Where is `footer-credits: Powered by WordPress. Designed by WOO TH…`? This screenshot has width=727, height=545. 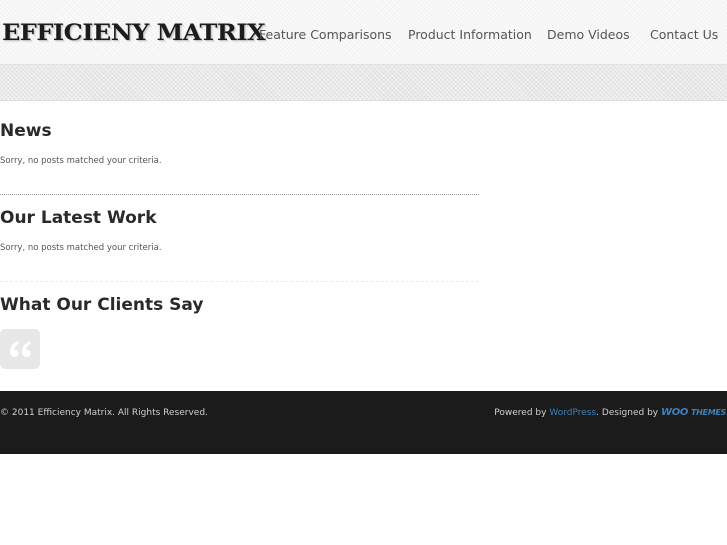 footer-credits: Powered by WordPress. Designed by WOO TH… is located at coordinates (610, 413).